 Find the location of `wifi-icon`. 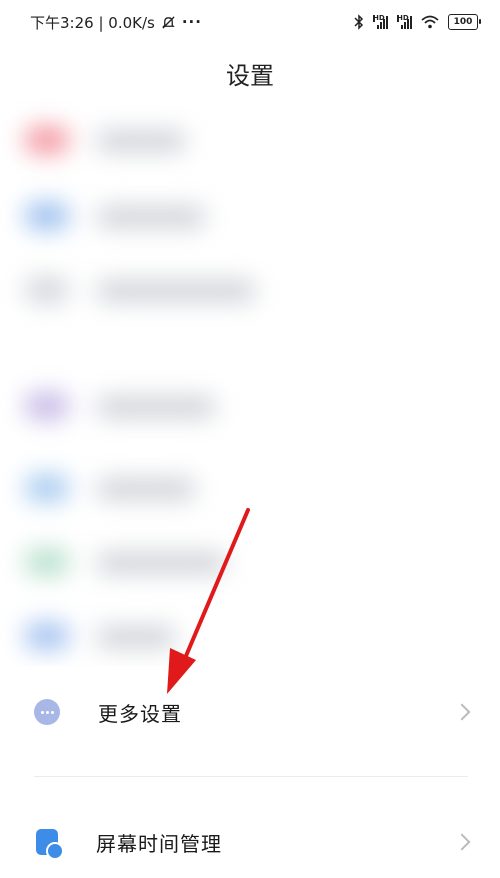

wifi-icon is located at coordinates (430, 22).